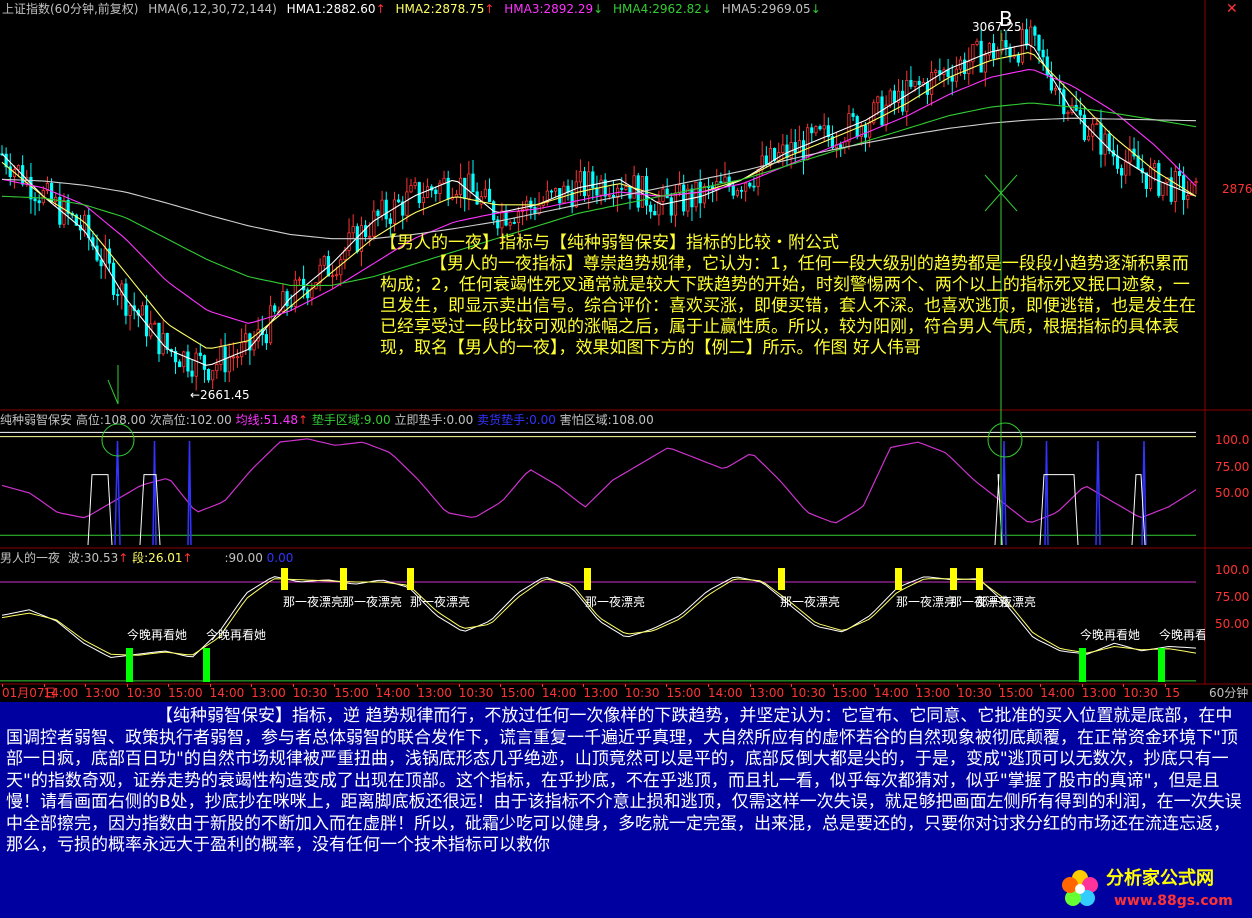 The height and width of the screenshot is (918, 1252). Describe the element at coordinates (642, 693) in the screenshot. I see `time-axis-label: 10:30` at that location.